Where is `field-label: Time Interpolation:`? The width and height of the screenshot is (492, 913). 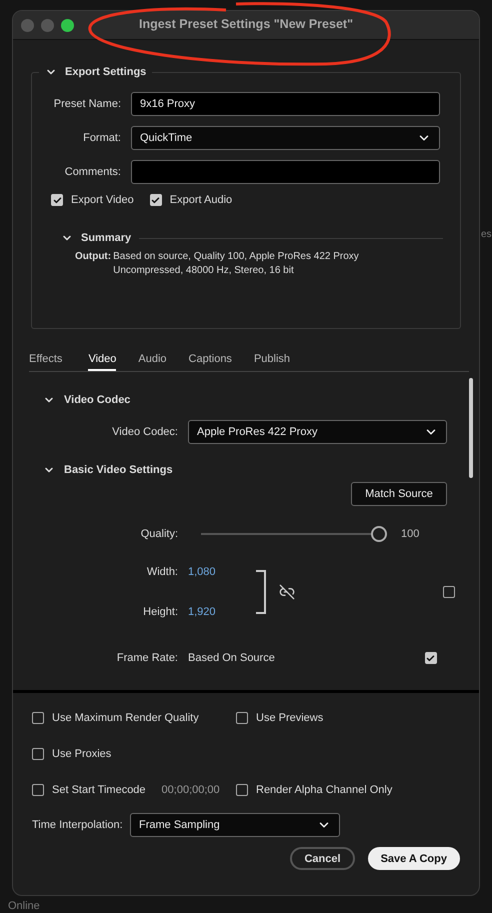 field-label: Time Interpolation: is located at coordinates (78, 825).